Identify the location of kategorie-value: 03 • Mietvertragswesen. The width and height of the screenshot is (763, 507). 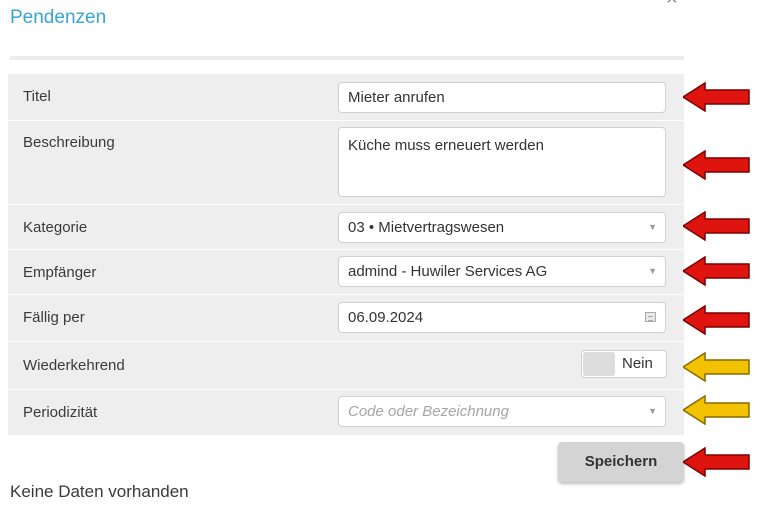
(426, 227).